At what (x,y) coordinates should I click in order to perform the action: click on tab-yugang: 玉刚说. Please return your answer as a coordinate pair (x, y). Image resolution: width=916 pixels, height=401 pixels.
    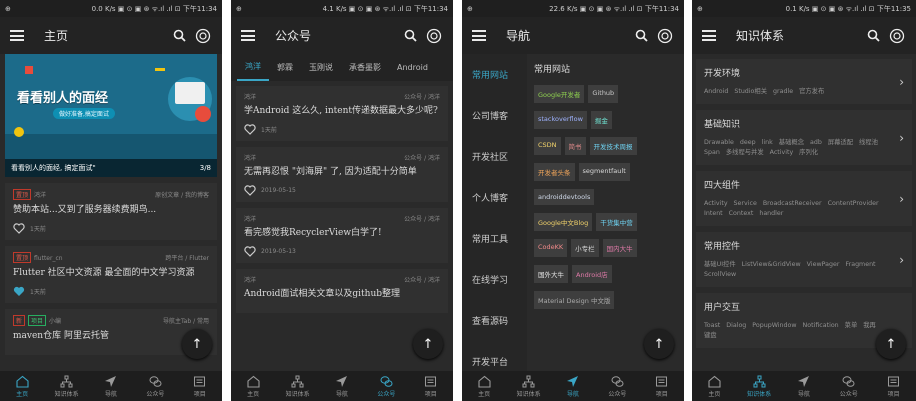
    Looking at the image, I should click on (321, 67).